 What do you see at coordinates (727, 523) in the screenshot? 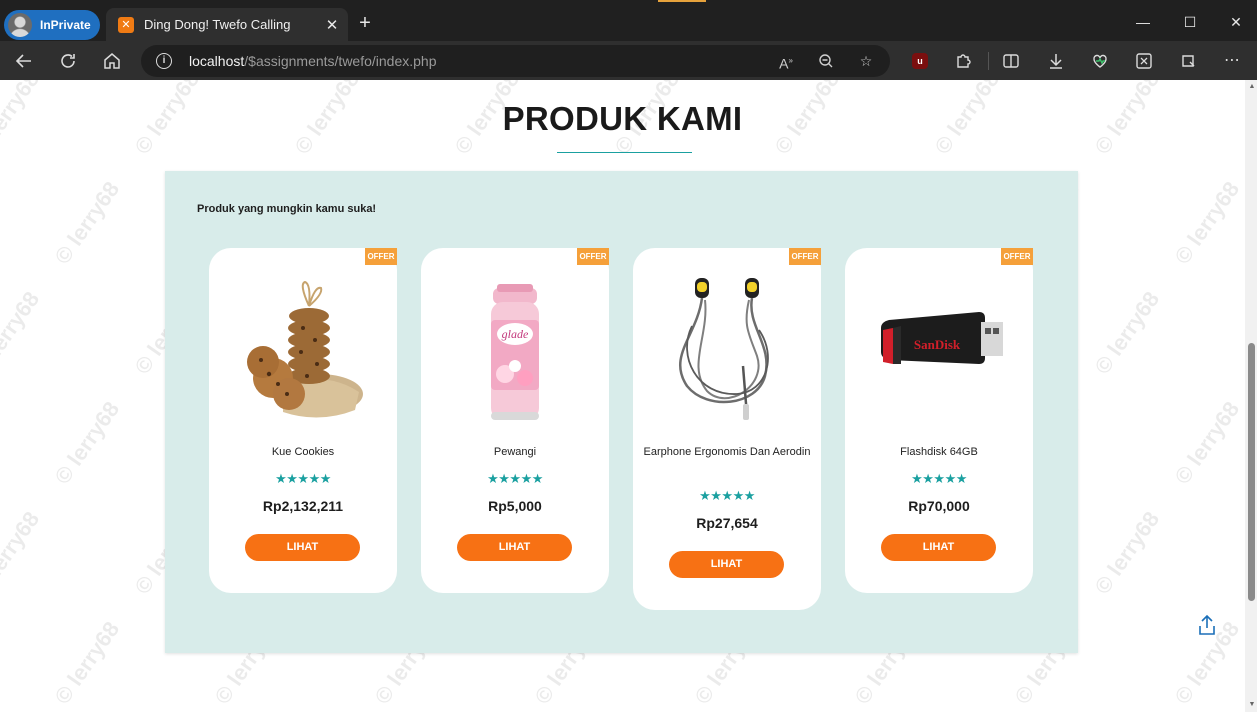
I see `product-price: Rp27,654` at bounding box center [727, 523].